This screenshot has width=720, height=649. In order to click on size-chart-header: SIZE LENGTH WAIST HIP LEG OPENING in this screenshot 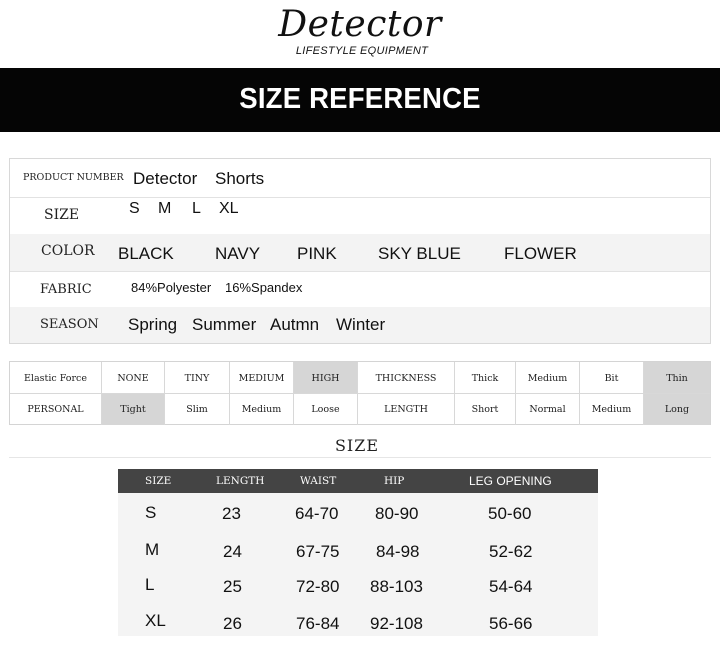, I will do `click(358, 481)`.